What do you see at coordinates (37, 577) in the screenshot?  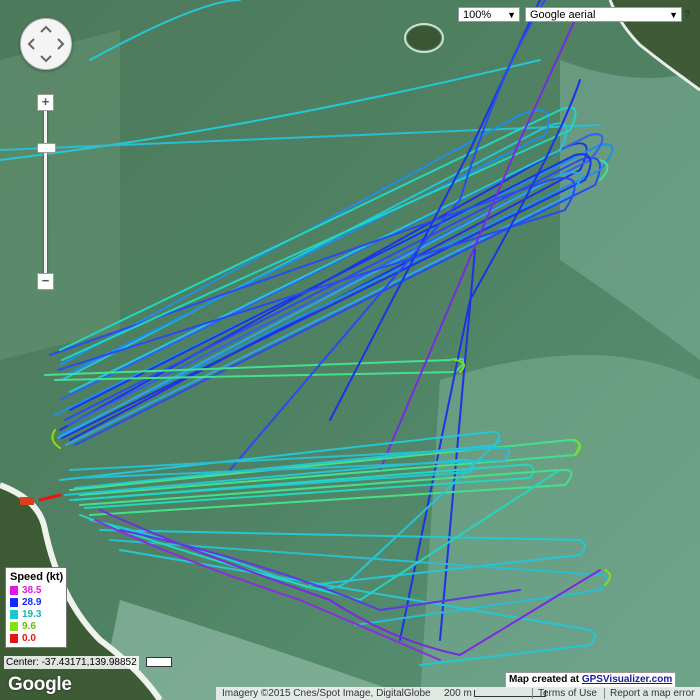 I see `legend-title: Speed (kt)` at bounding box center [37, 577].